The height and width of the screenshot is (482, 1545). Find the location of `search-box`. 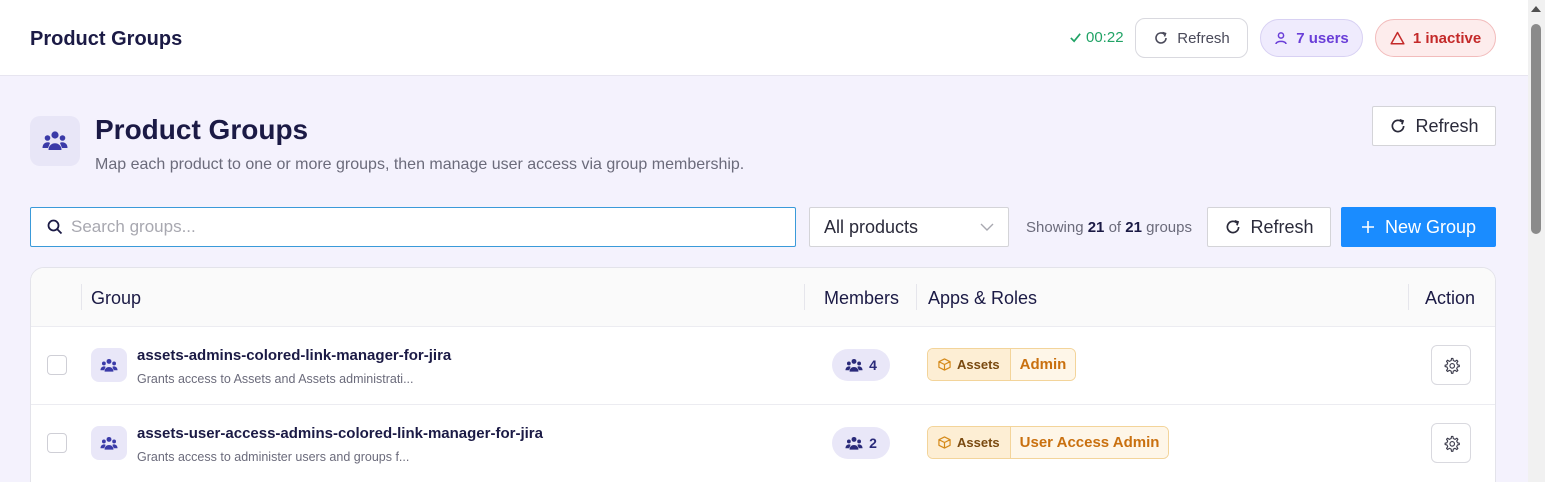

search-box is located at coordinates (413, 227).